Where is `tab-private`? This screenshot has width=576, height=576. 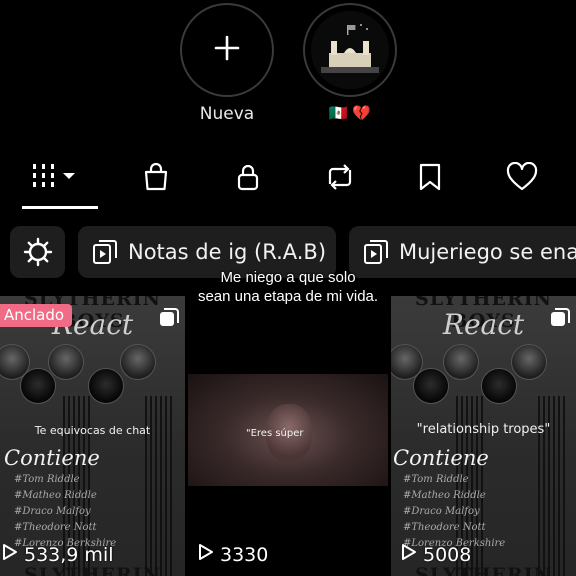 tab-private is located at coordinates (248, 179).